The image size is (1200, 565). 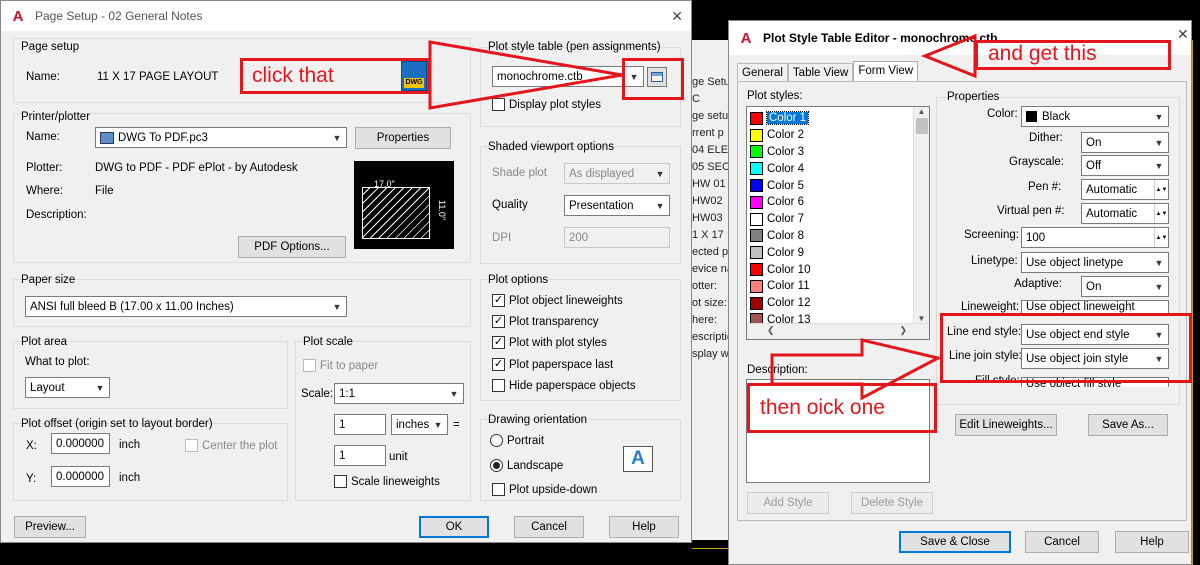 What do you see at coordinates (525, 75) in the screenshot?
I see `arrow-click-that-icon` at bounding box center [525, 75].